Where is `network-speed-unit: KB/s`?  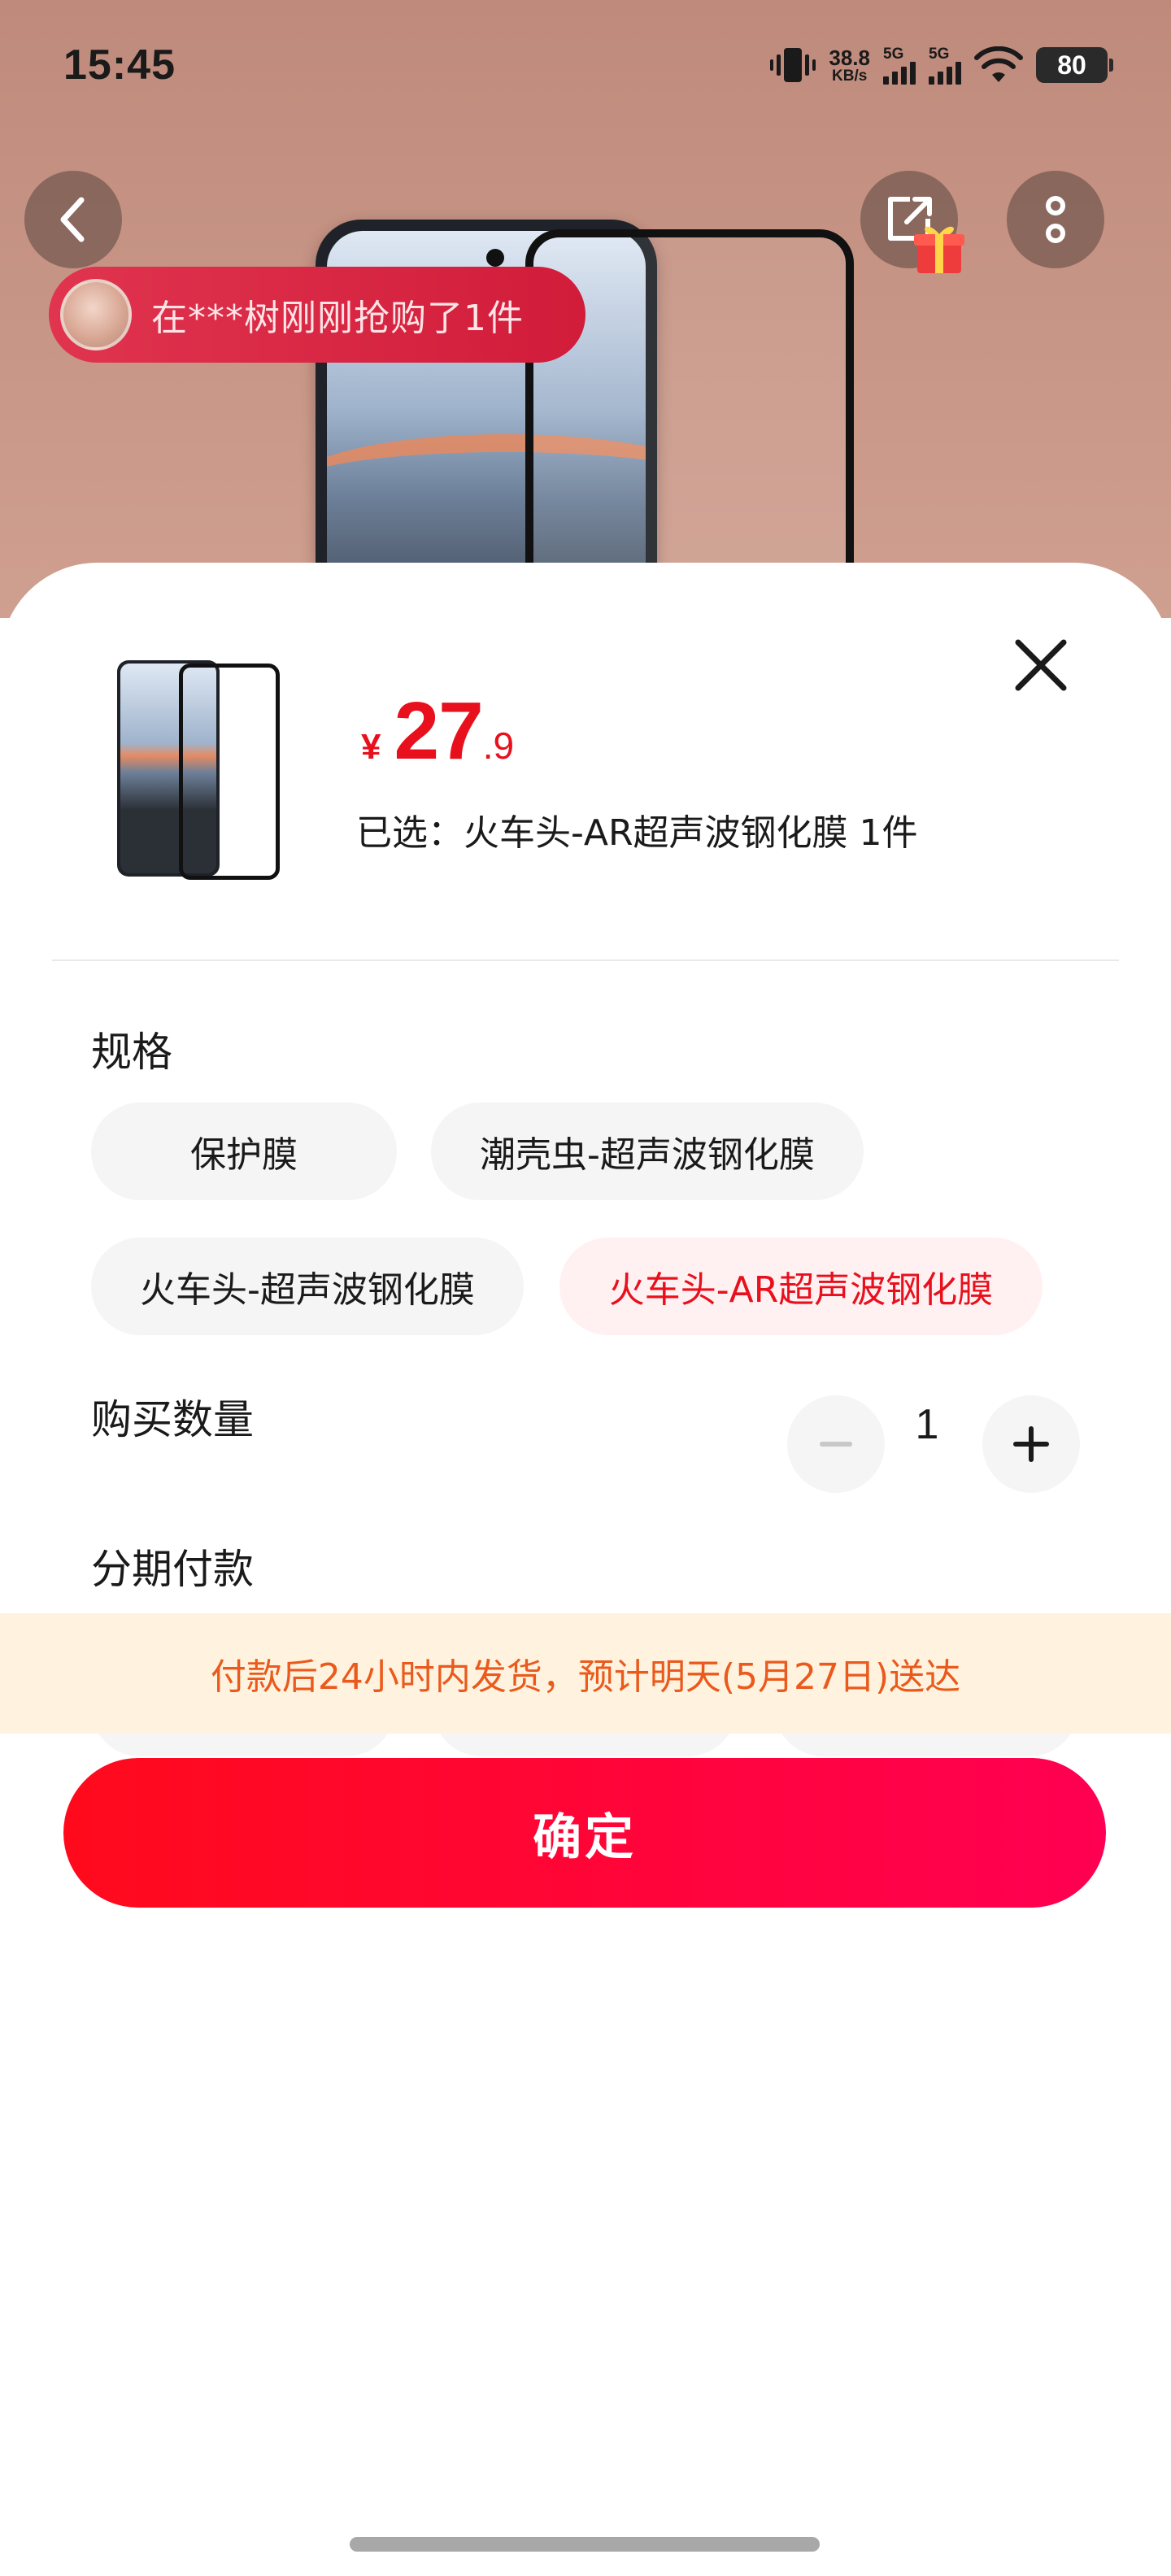
network-speed-unit: KB/s is located at coordinates (850, 76).